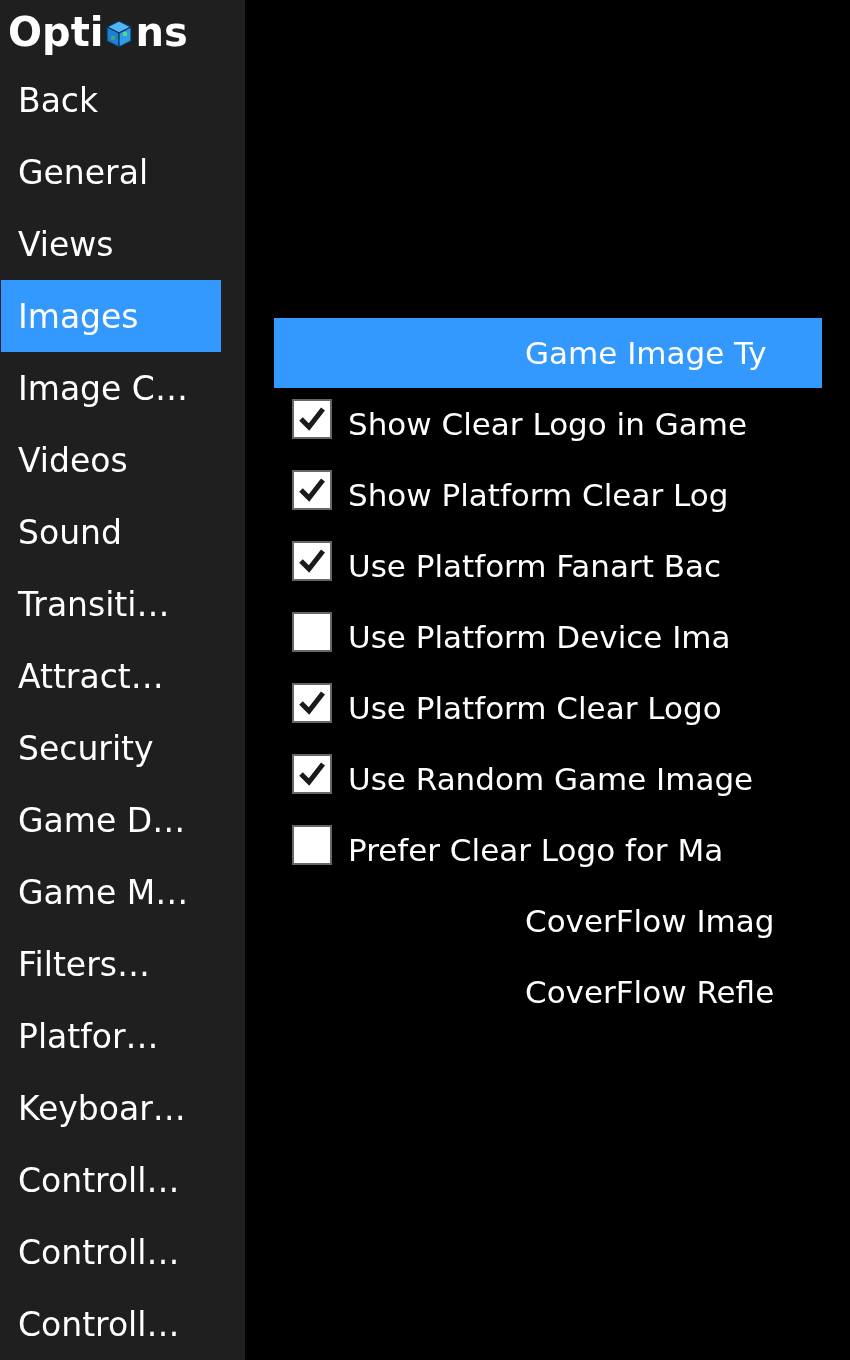  What do you see at coordinates (539, 636) in the screenshot?
I see `checkbox-label: Use Platform Device Ima` at bounding box center [539, 636].